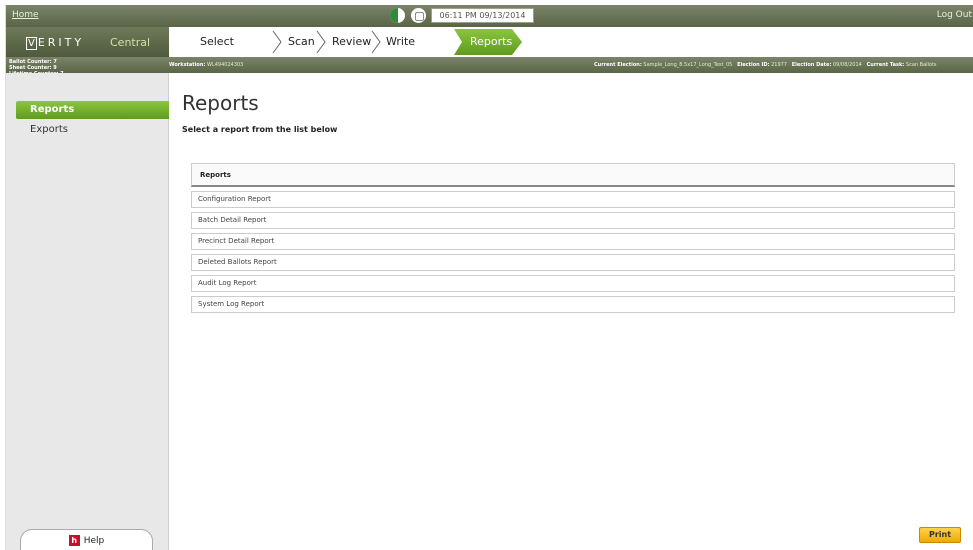 The height and width of the screenshot is (550, 973). I want to click on page-subtitle: Select a report from the list below, so click(260, 129).